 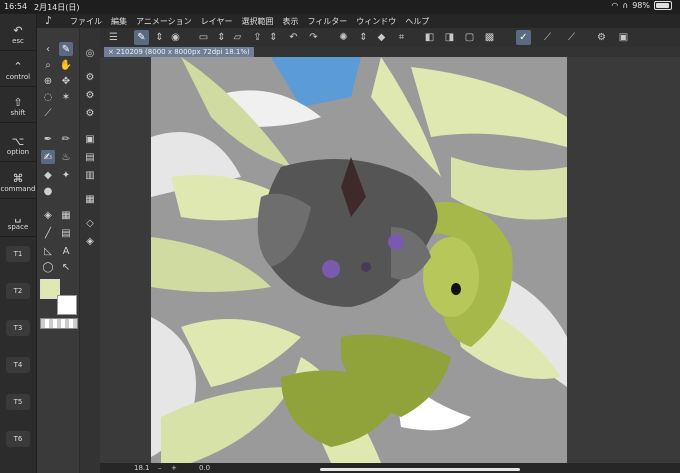 What do you see at coordinates (293, 37) in the screenshot?
I see `undo-icon: ↶` at bounding box center [293, 37].